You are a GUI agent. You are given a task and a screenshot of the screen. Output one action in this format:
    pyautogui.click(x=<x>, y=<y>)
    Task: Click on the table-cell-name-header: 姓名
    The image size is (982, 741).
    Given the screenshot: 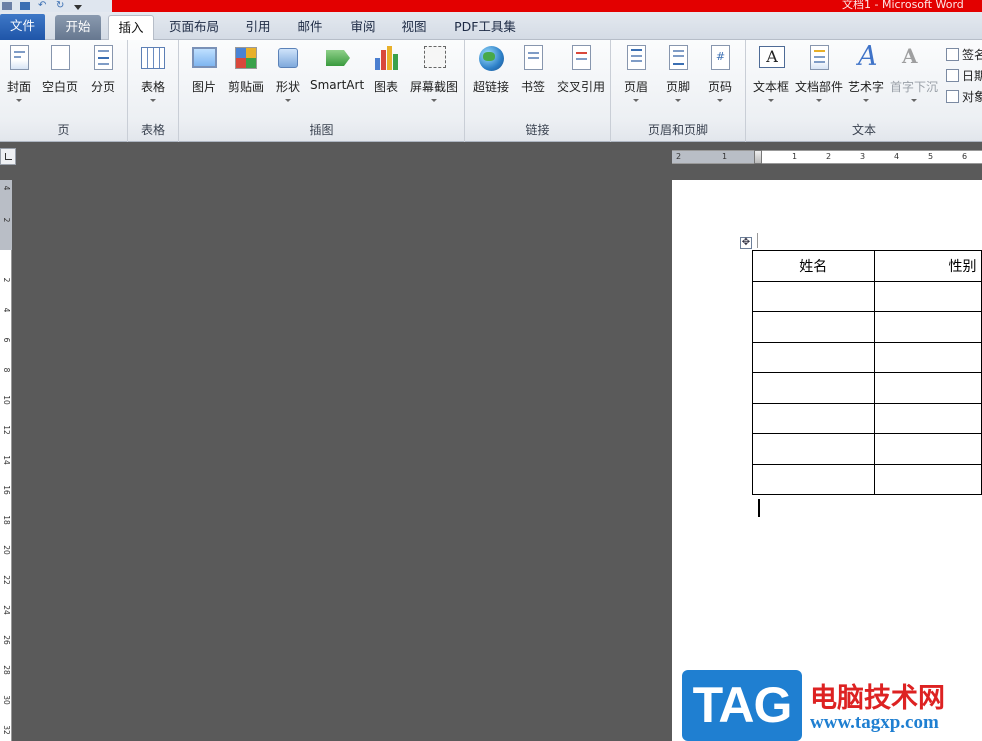 What is the action you would take?
    pyautogui.click(x=813, y=266)
    